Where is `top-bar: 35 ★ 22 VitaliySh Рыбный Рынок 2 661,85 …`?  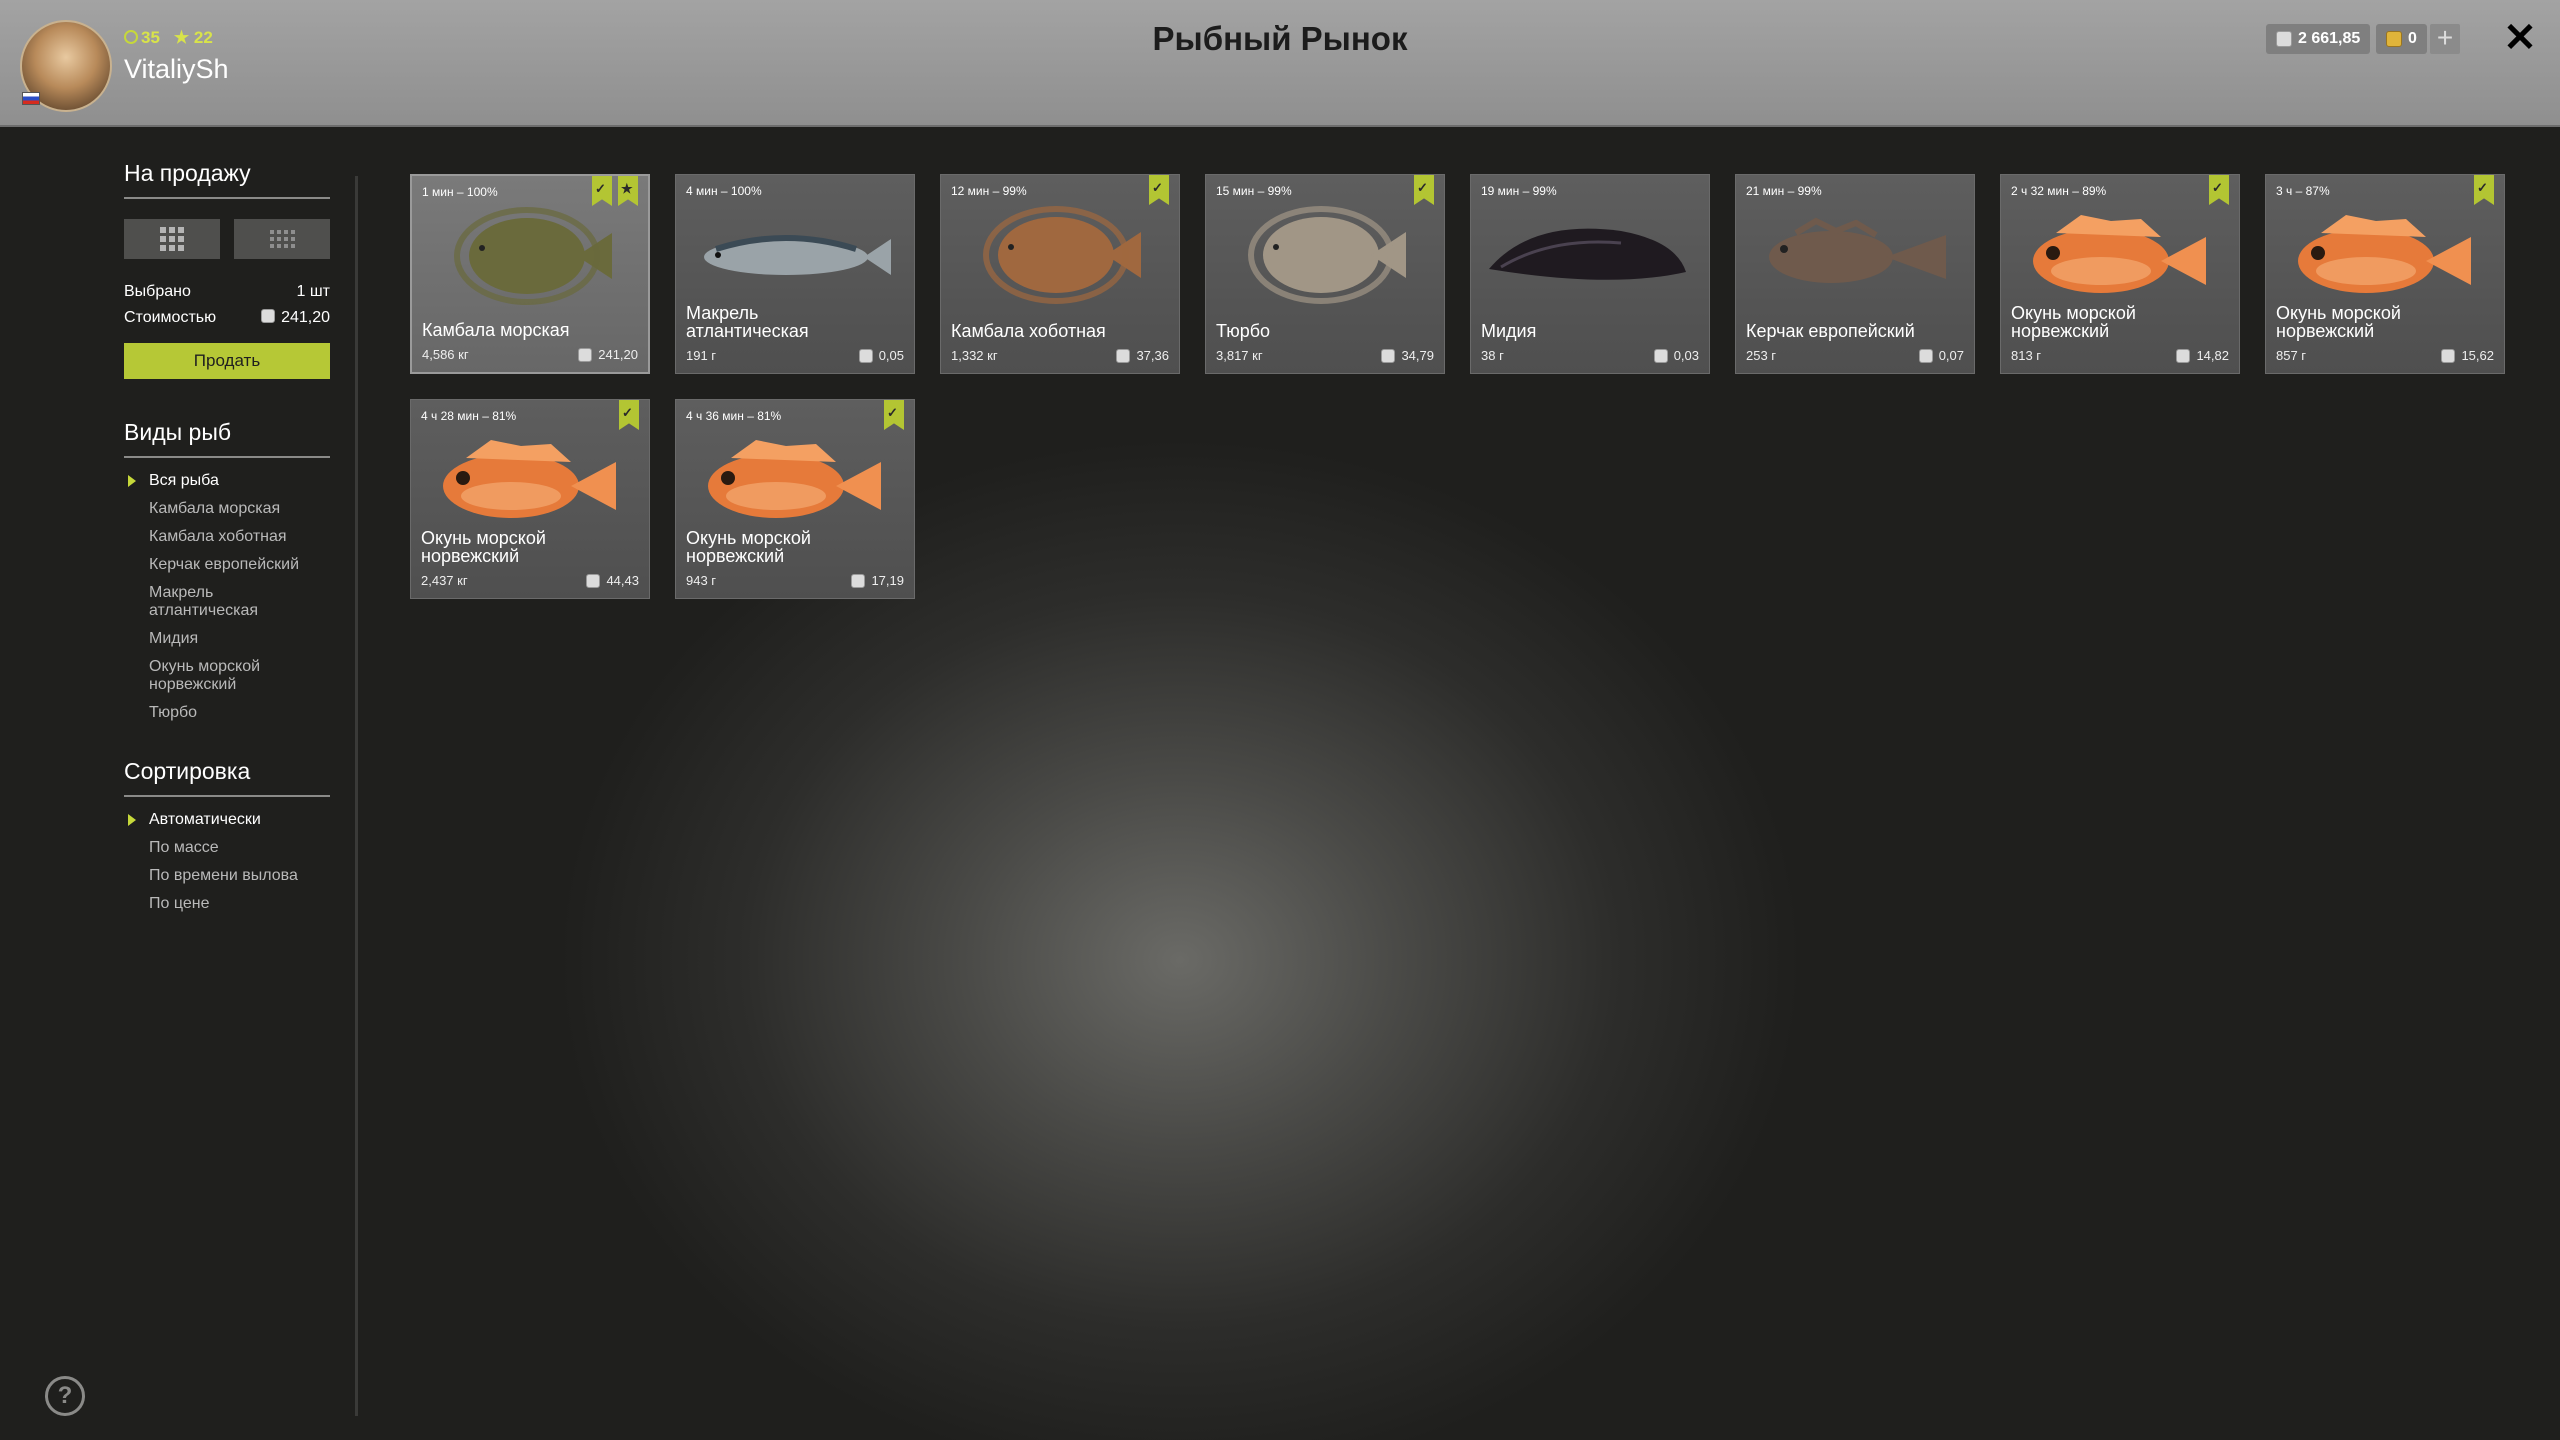
top-bar: 35 ★ 22 VitaliySh Рыбный Рынок 2 661,85 … is located at coordinates (1280, 63).